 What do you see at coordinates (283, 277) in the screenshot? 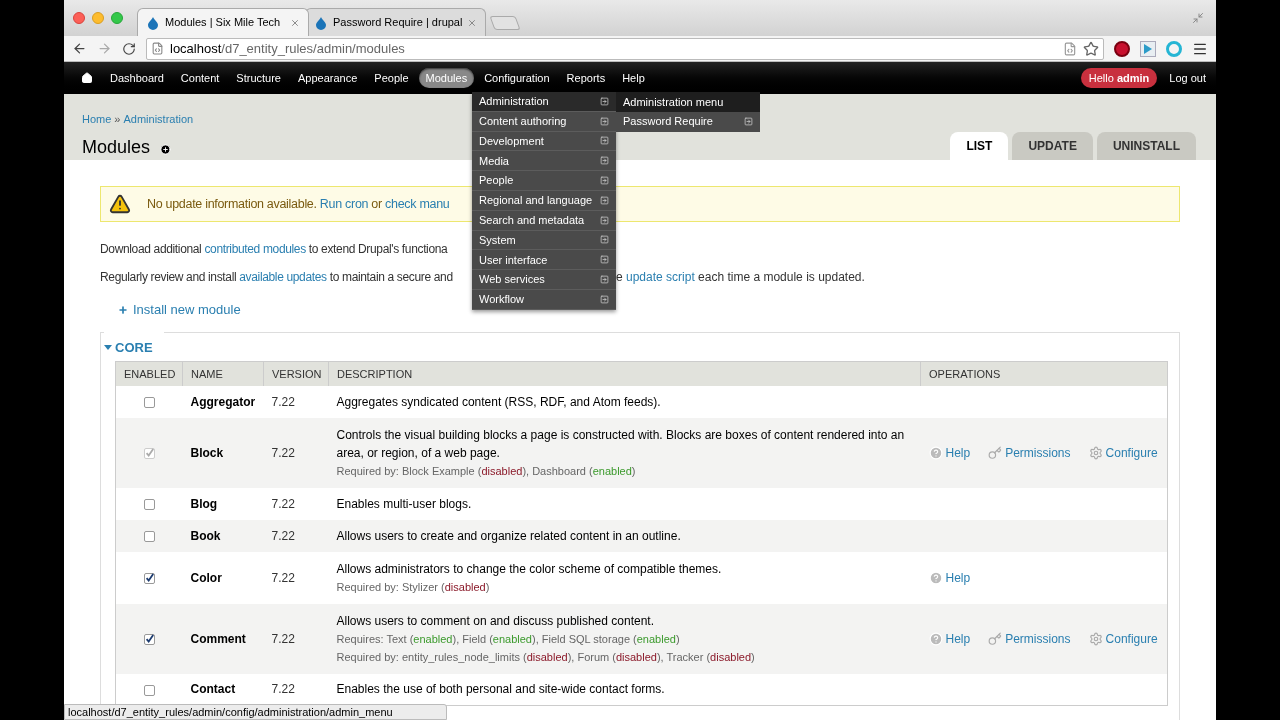
I see `link: available updates` at bounding box center [283, 277].